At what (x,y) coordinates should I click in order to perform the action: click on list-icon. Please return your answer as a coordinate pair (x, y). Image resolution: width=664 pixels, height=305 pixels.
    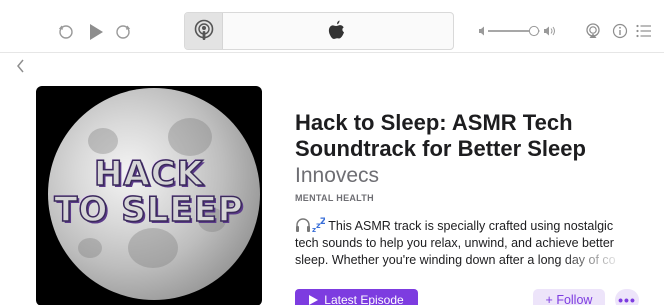
    Looking at the image, I should click on (644, 31).